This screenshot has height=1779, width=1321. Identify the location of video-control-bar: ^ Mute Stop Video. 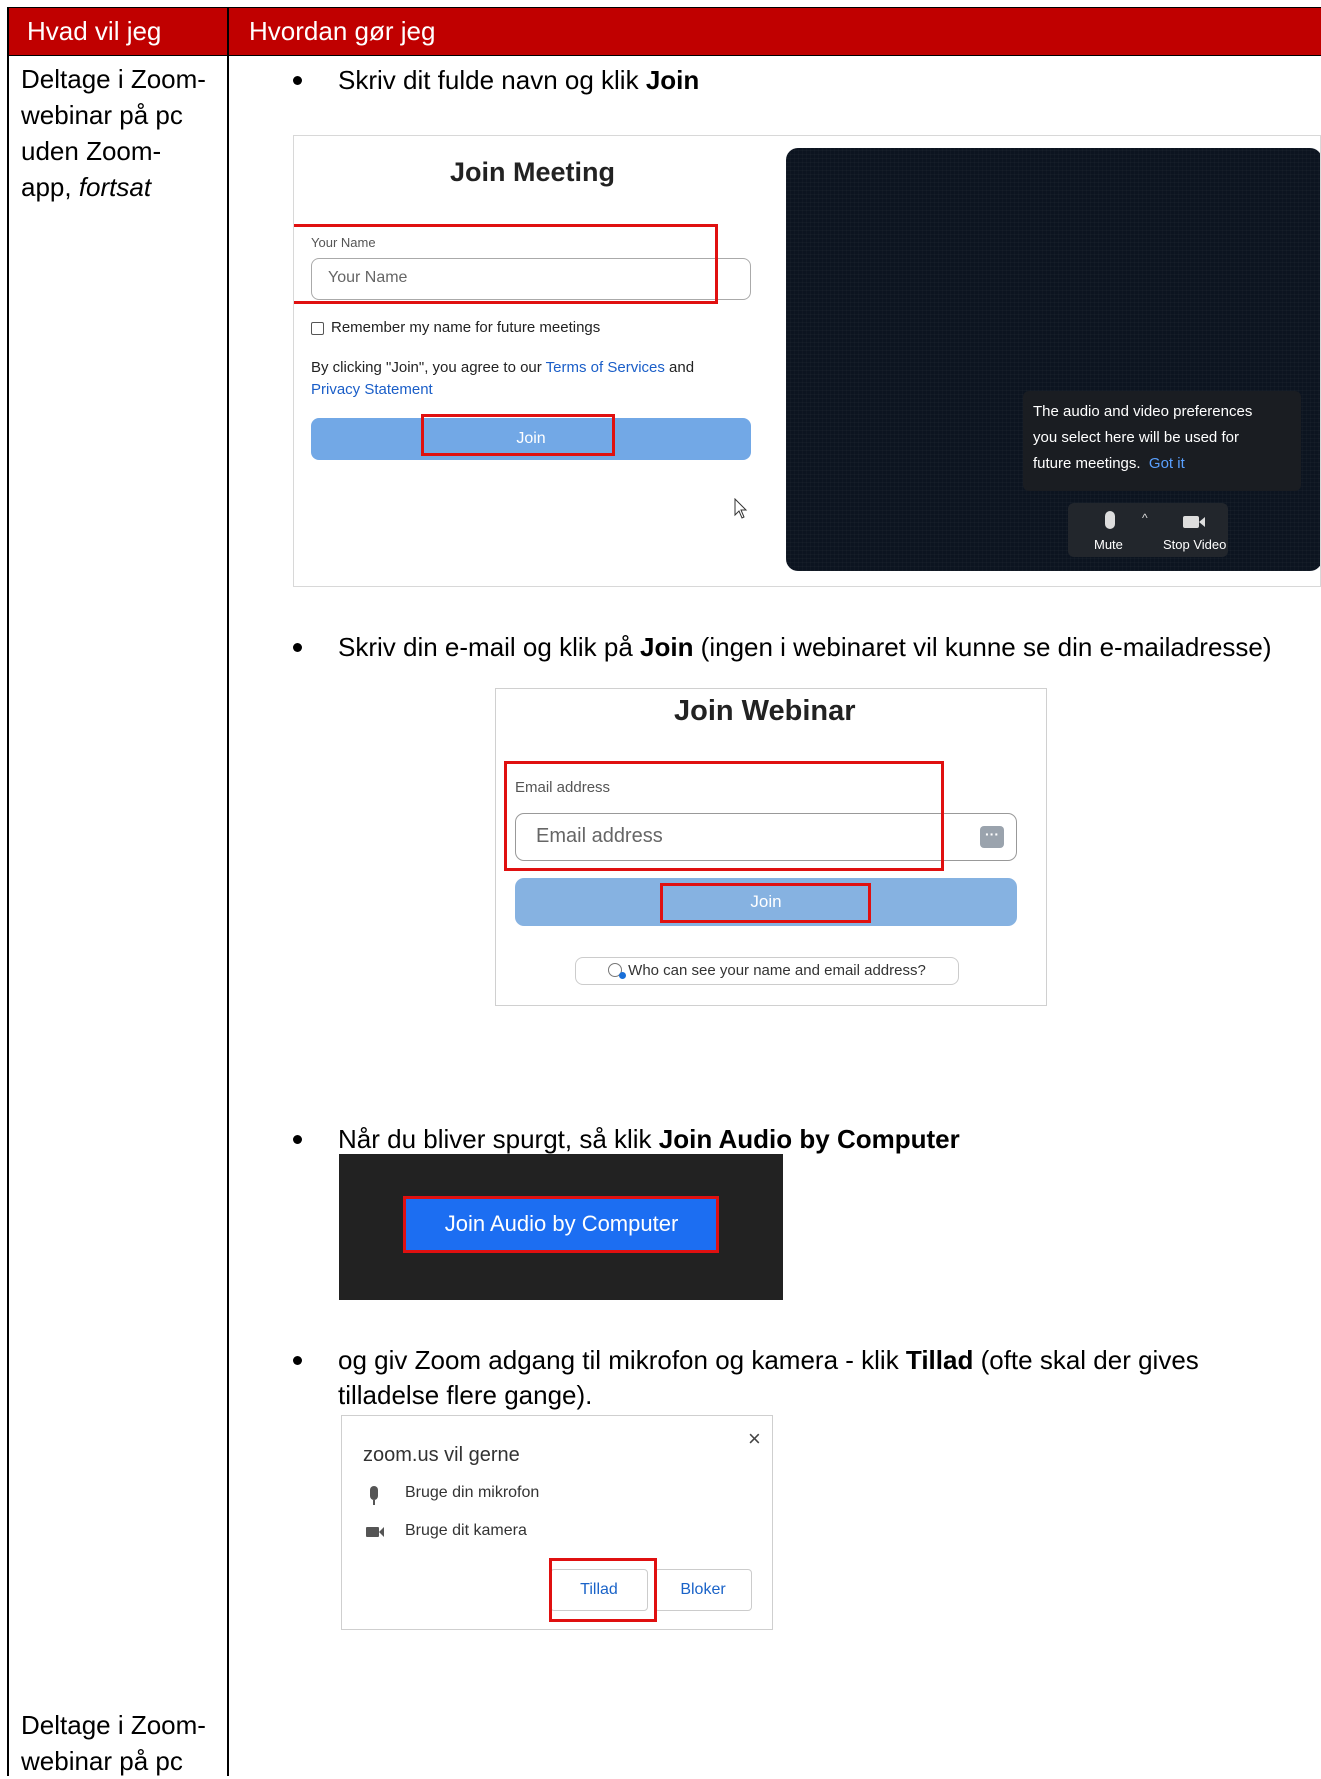
(1148, 530).